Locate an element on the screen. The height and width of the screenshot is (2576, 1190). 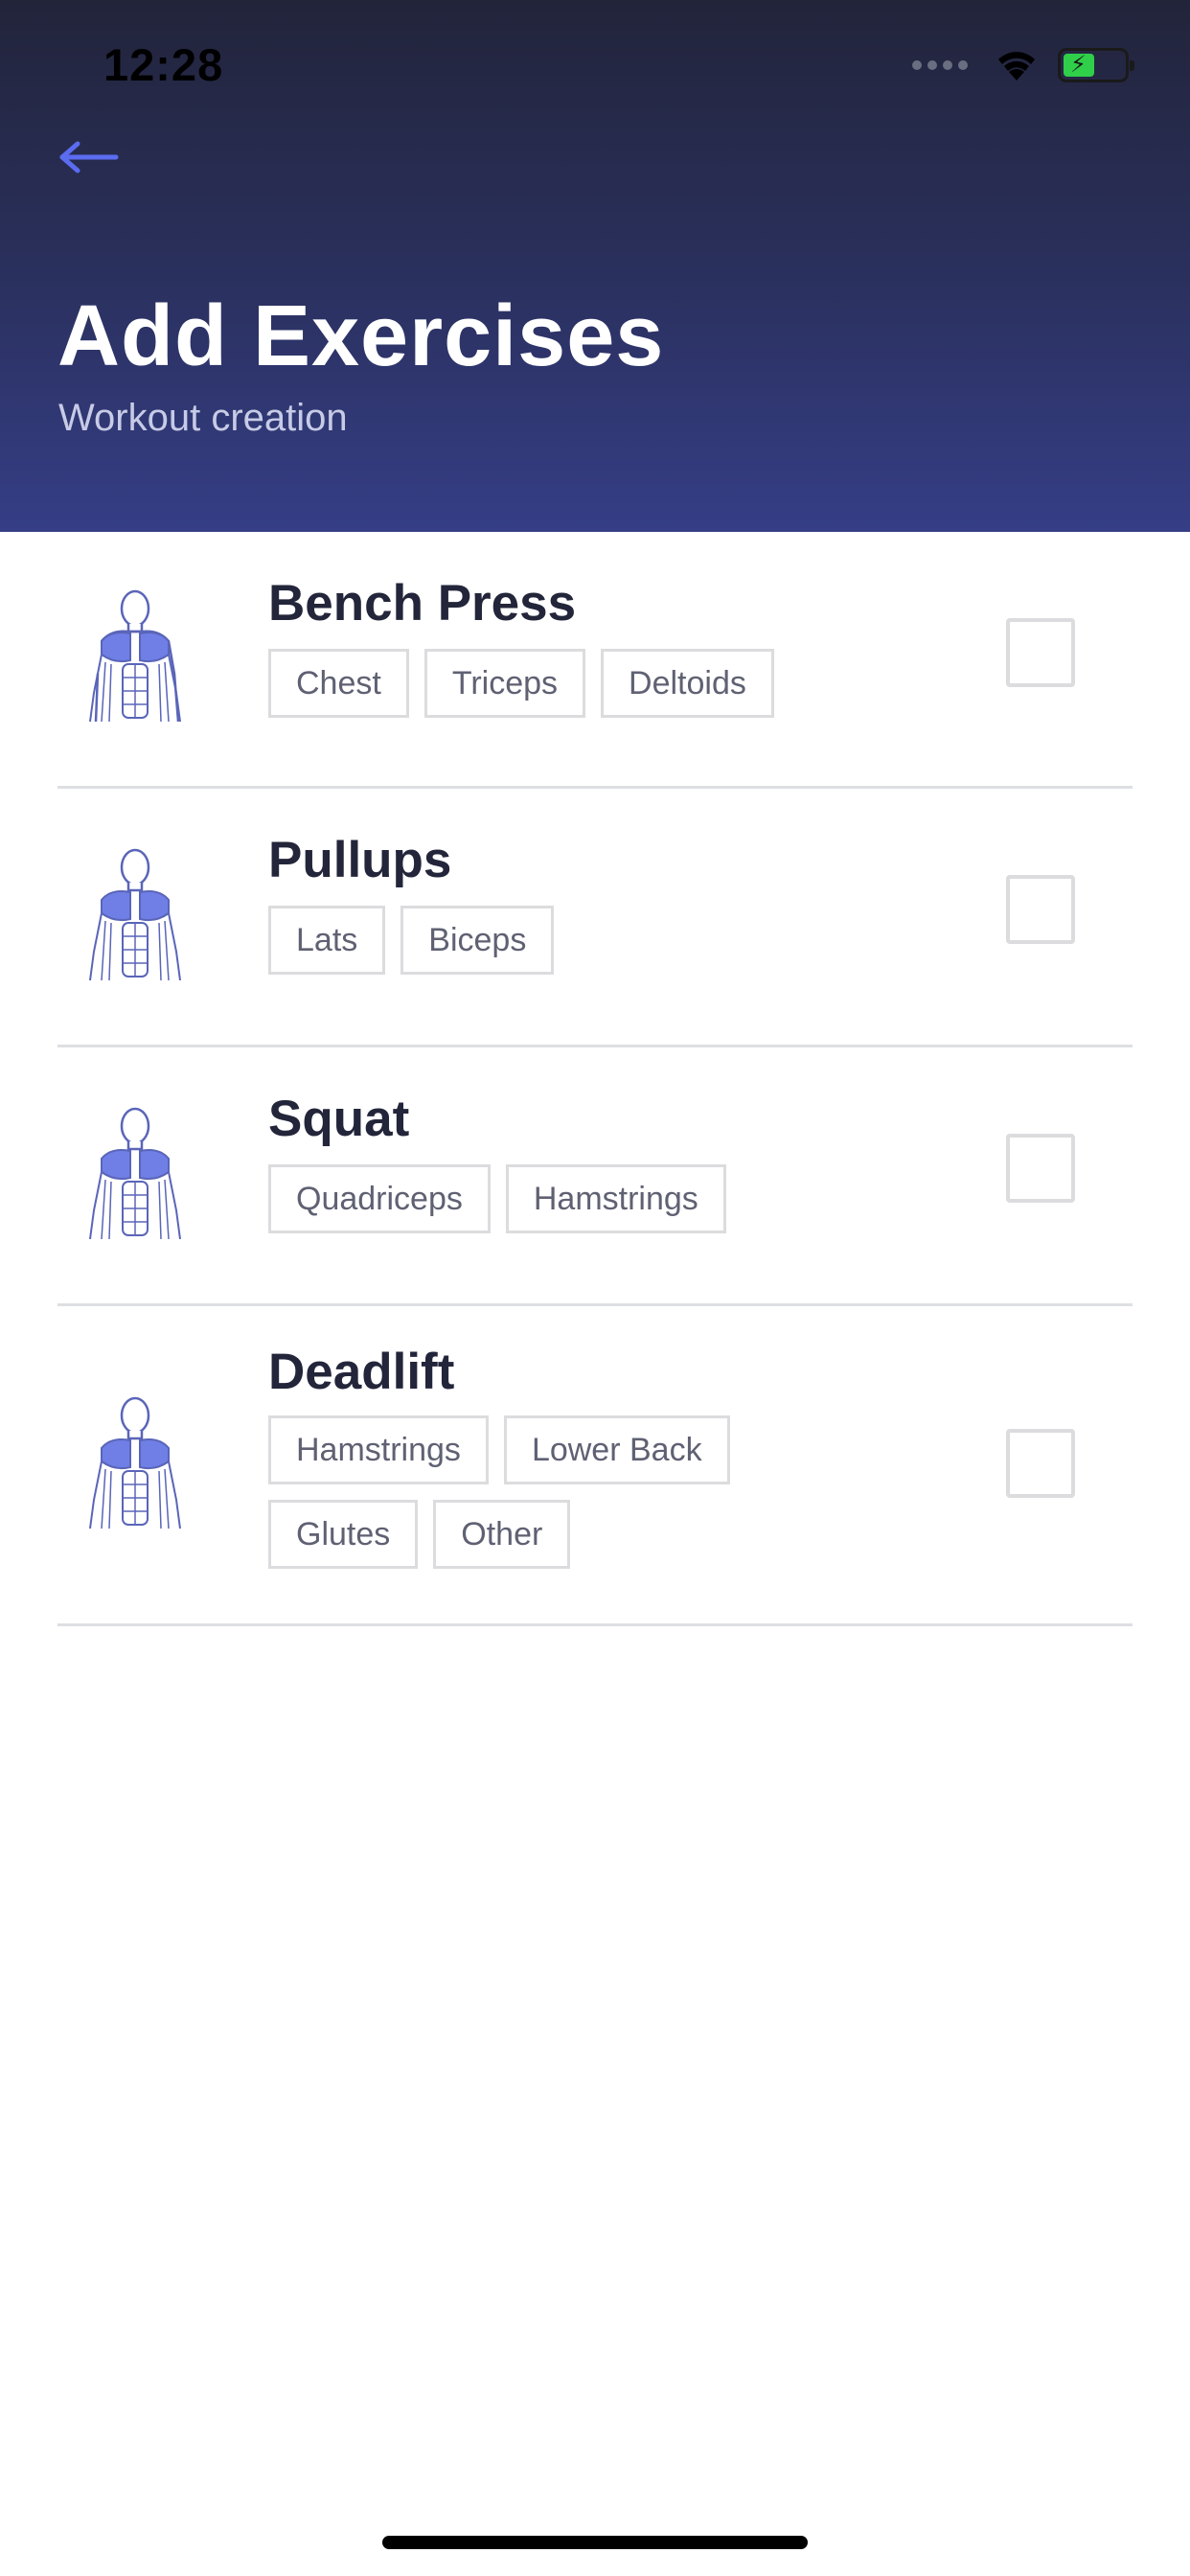
exercise-row-bench-press: Bench Press Chest Triceps Deltoids is located at coordinates (595, 660).